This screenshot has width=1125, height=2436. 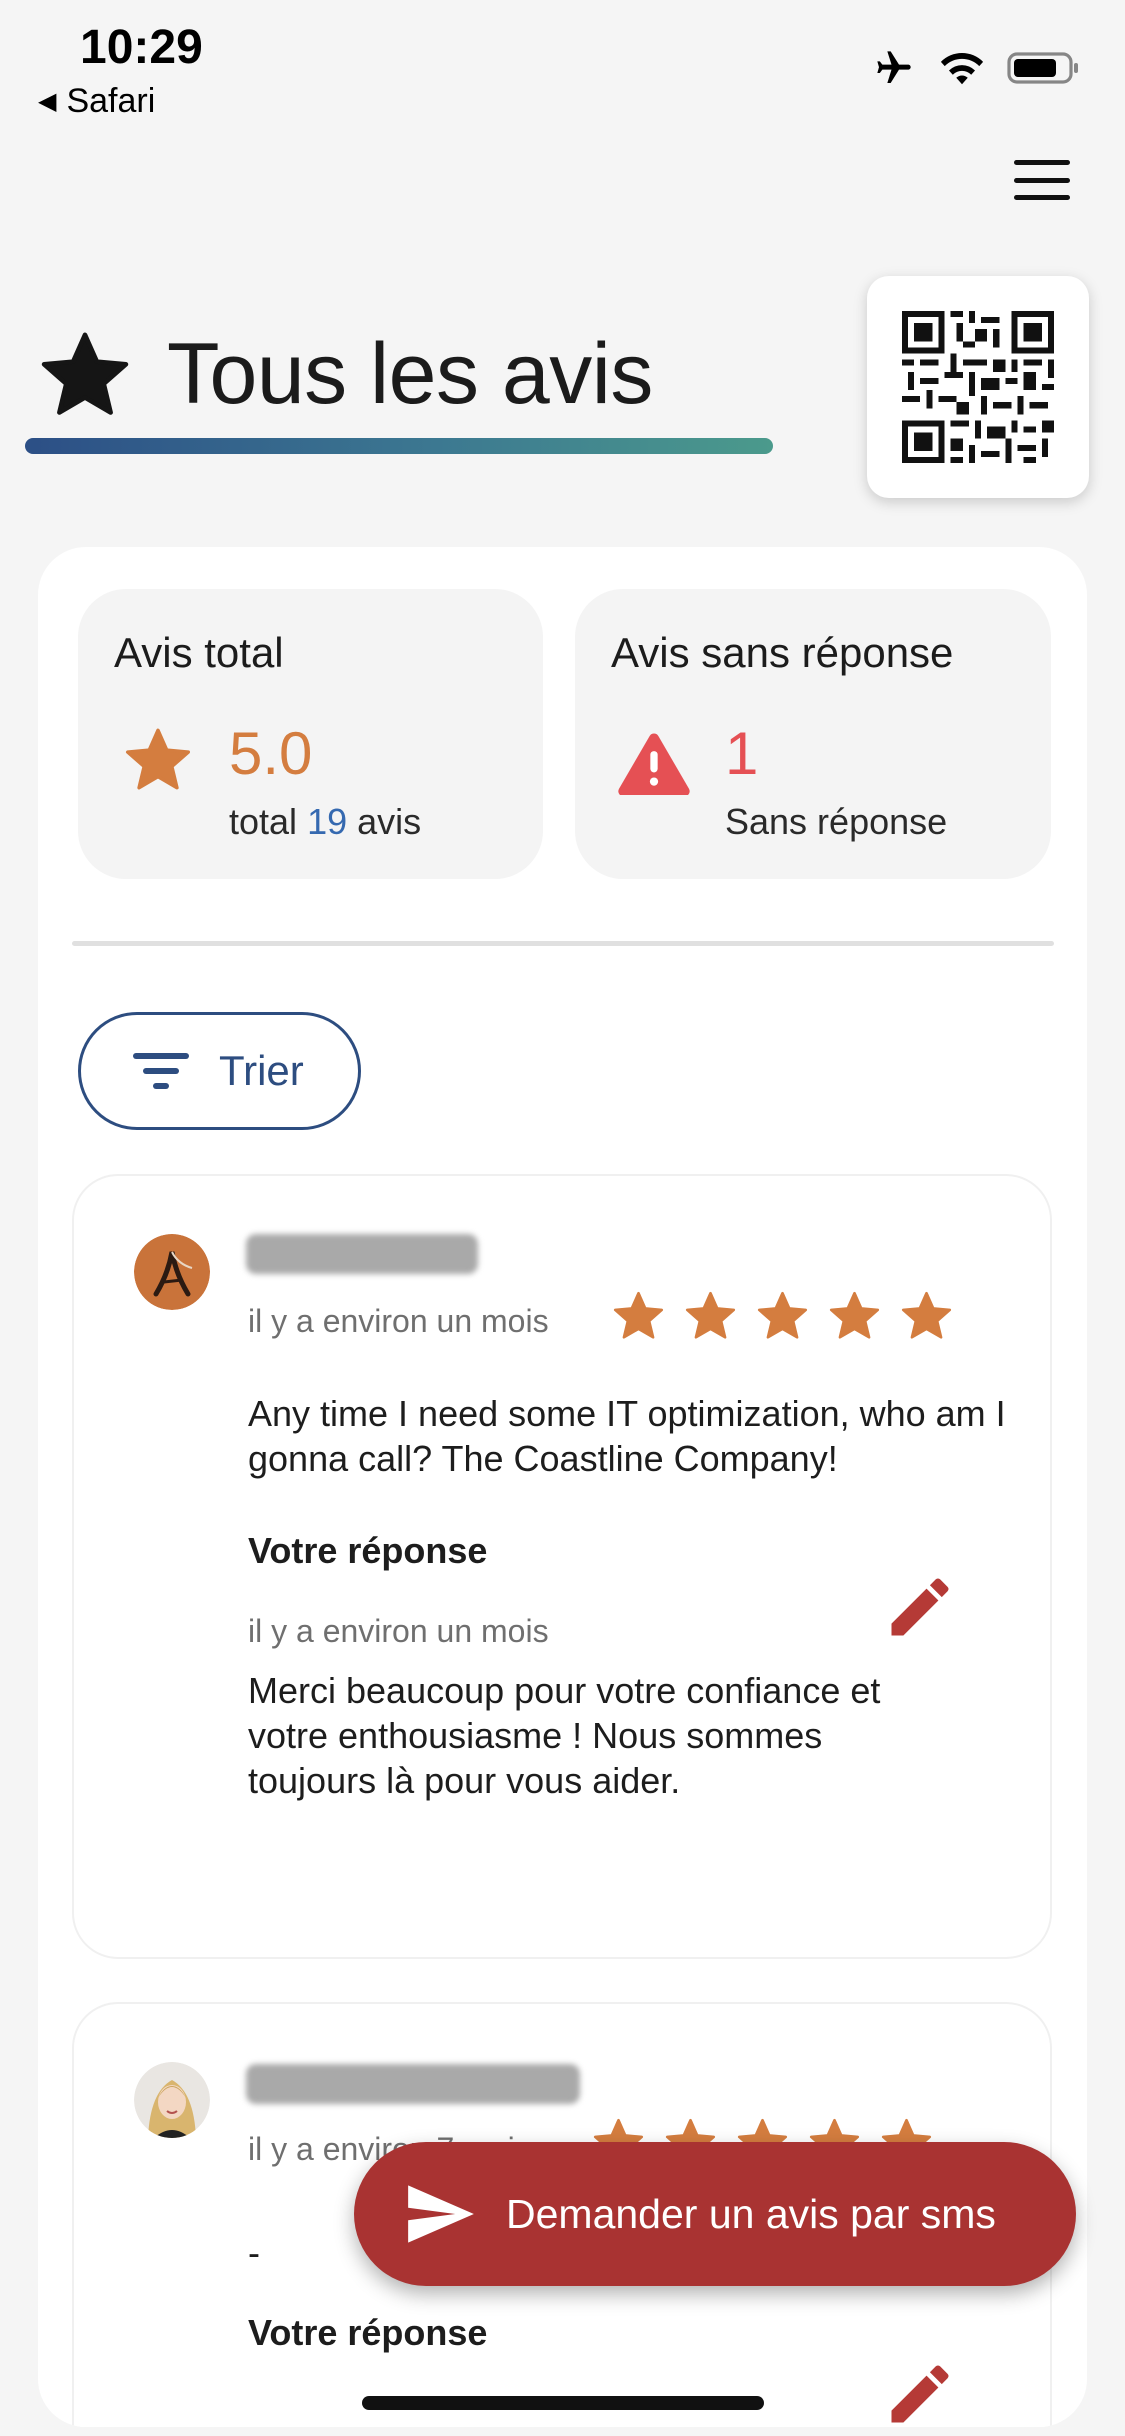 What do you see at coordinates (563, 943) in the screenshot?
I see `divider` at bounding box center [563, 943].